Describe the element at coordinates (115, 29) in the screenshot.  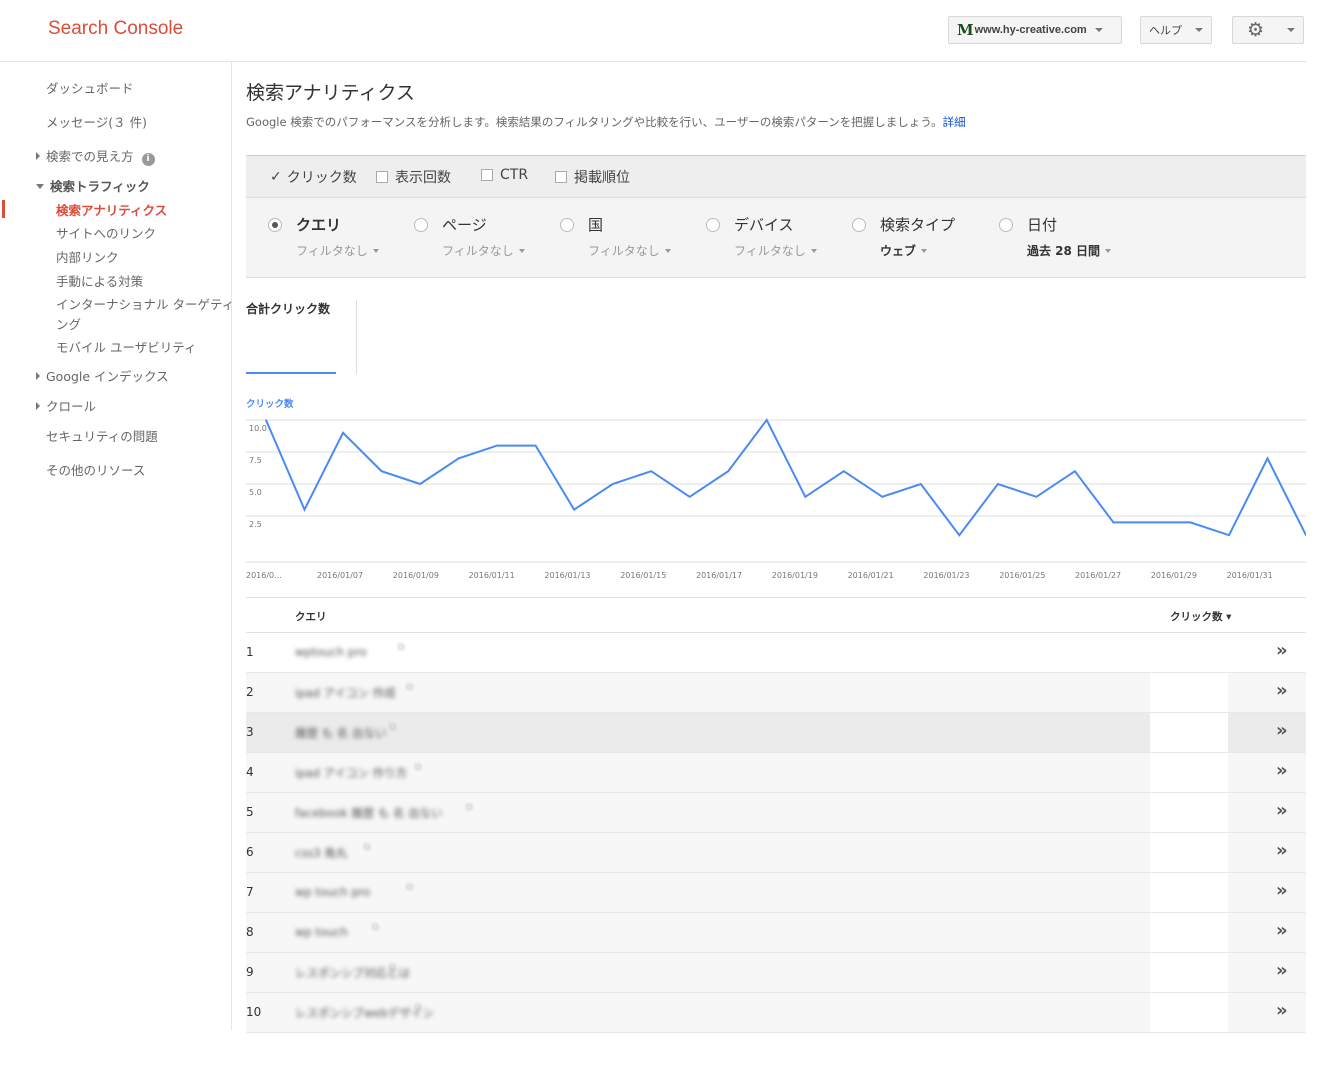
I see `app-logo: Search Console` at that location.